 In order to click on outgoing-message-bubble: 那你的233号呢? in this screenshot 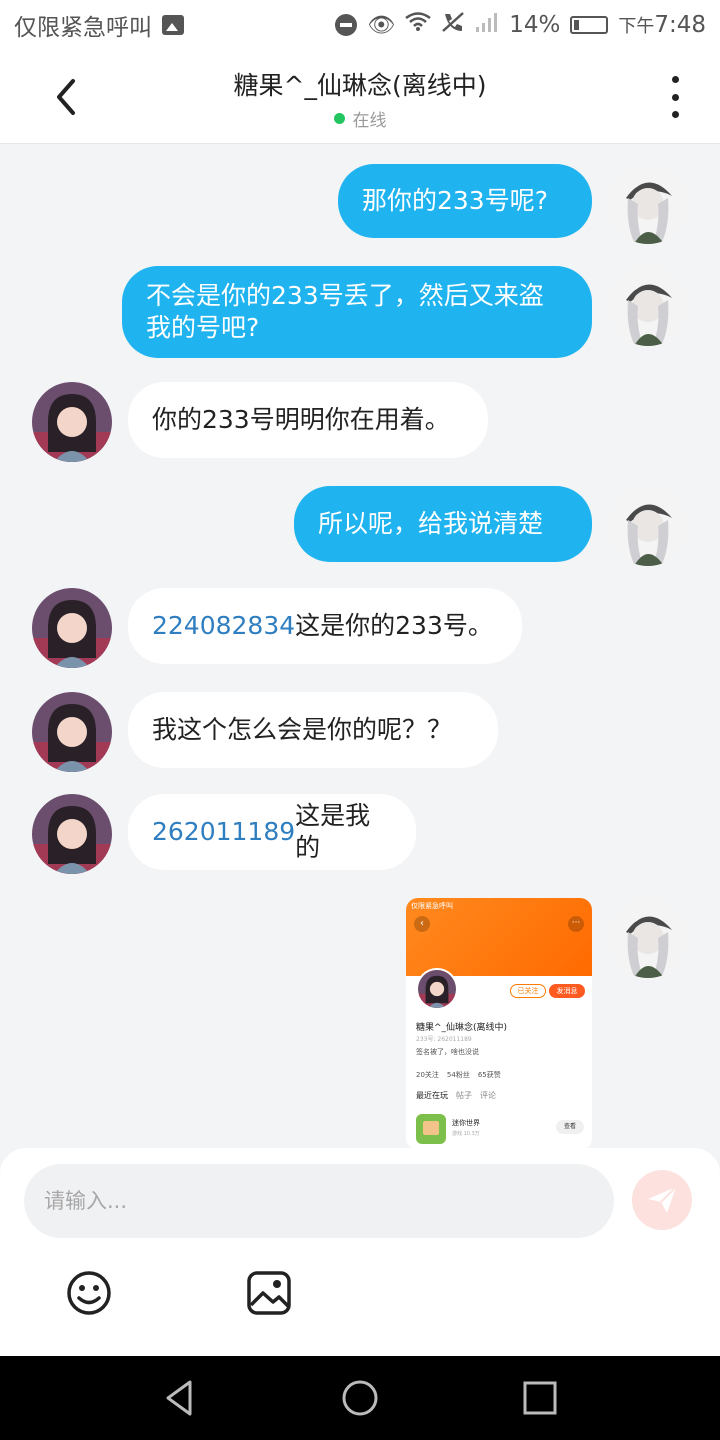, I will do `click(465, 201)`.